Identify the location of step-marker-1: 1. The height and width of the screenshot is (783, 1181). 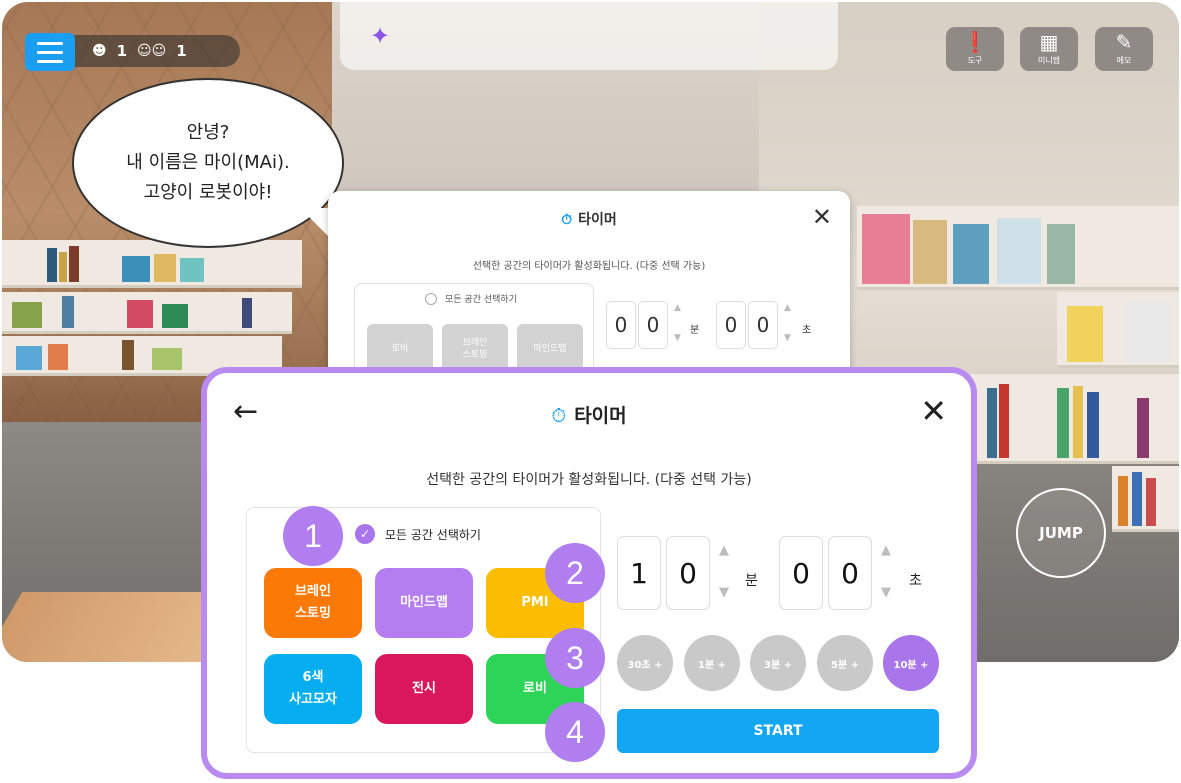
(313, 536).